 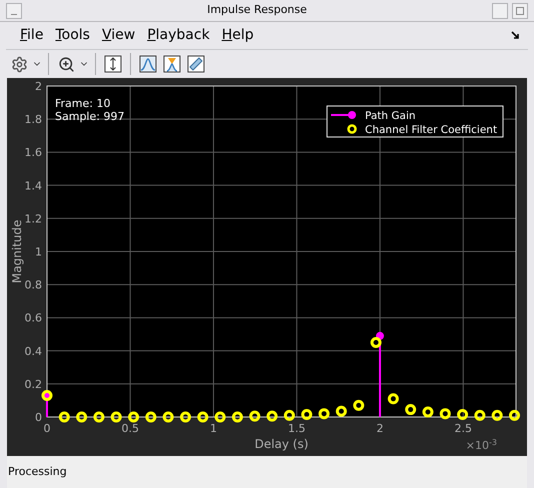 What do you see at coordinates (172, 64) in the screenshot?
I see `hourglass-icon` at bounding box center [172, 64].